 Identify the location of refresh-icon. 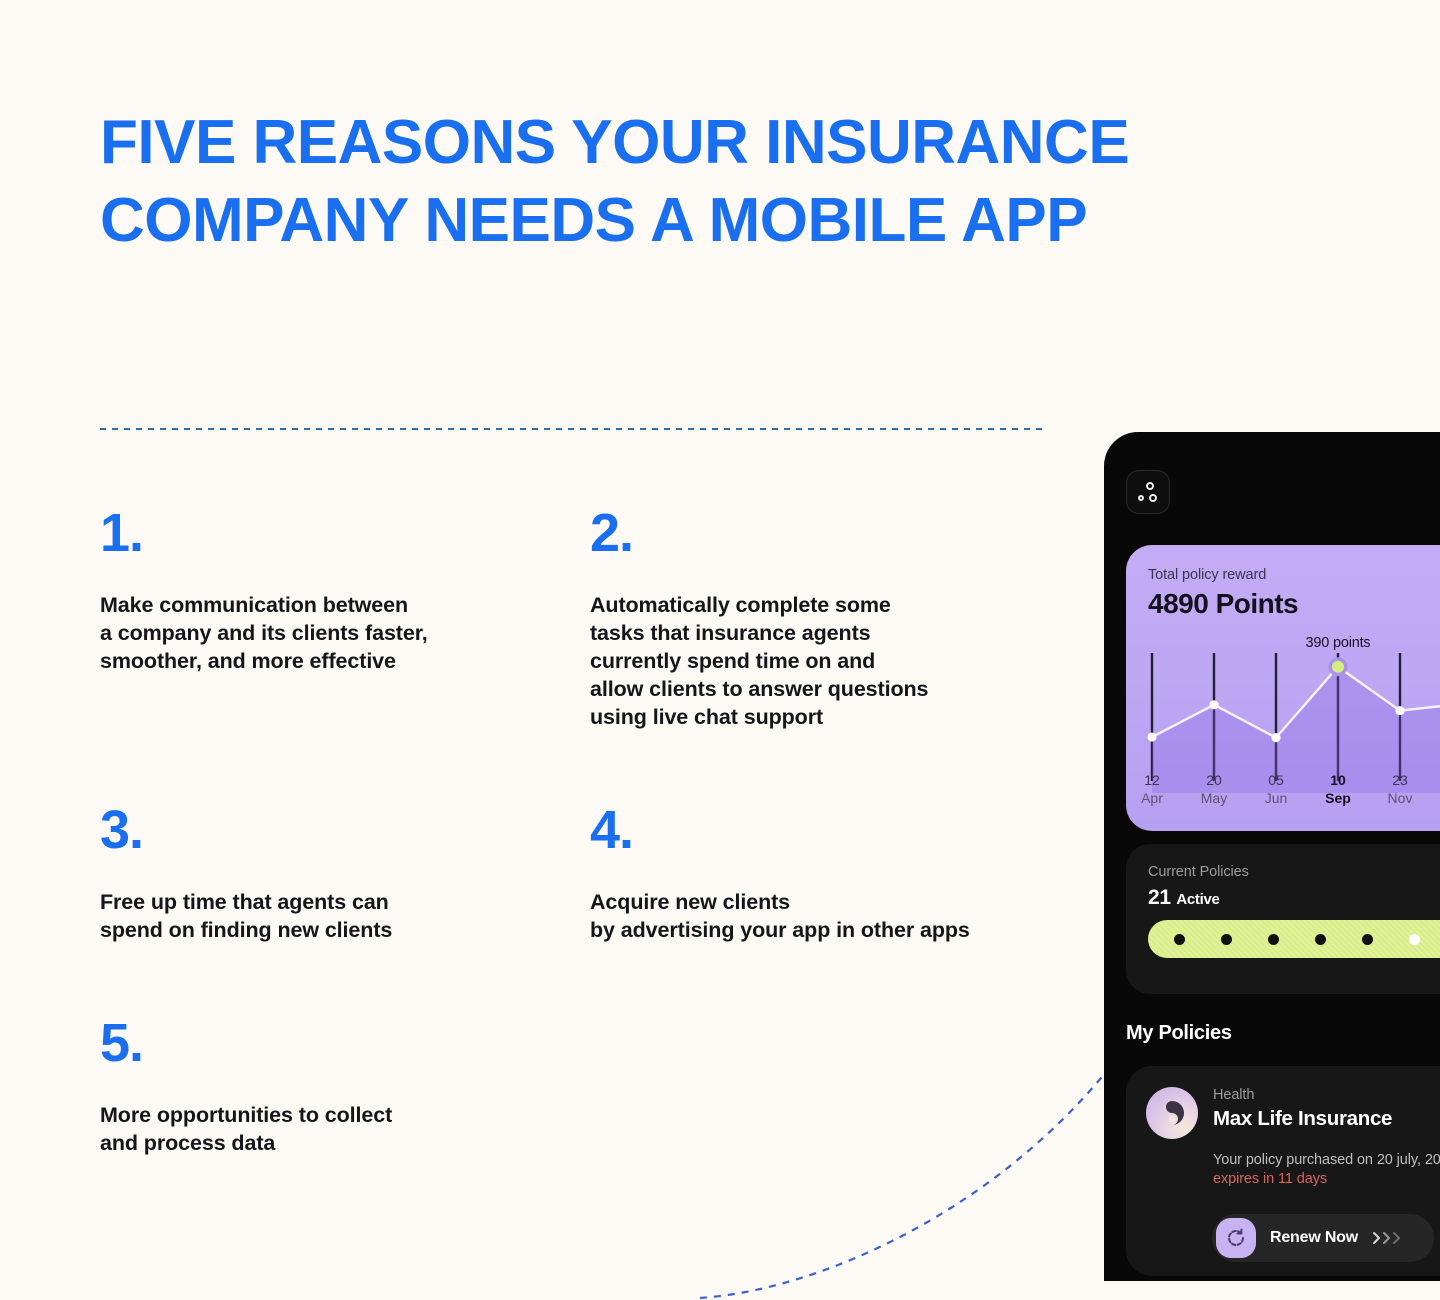
(1236, 1238).